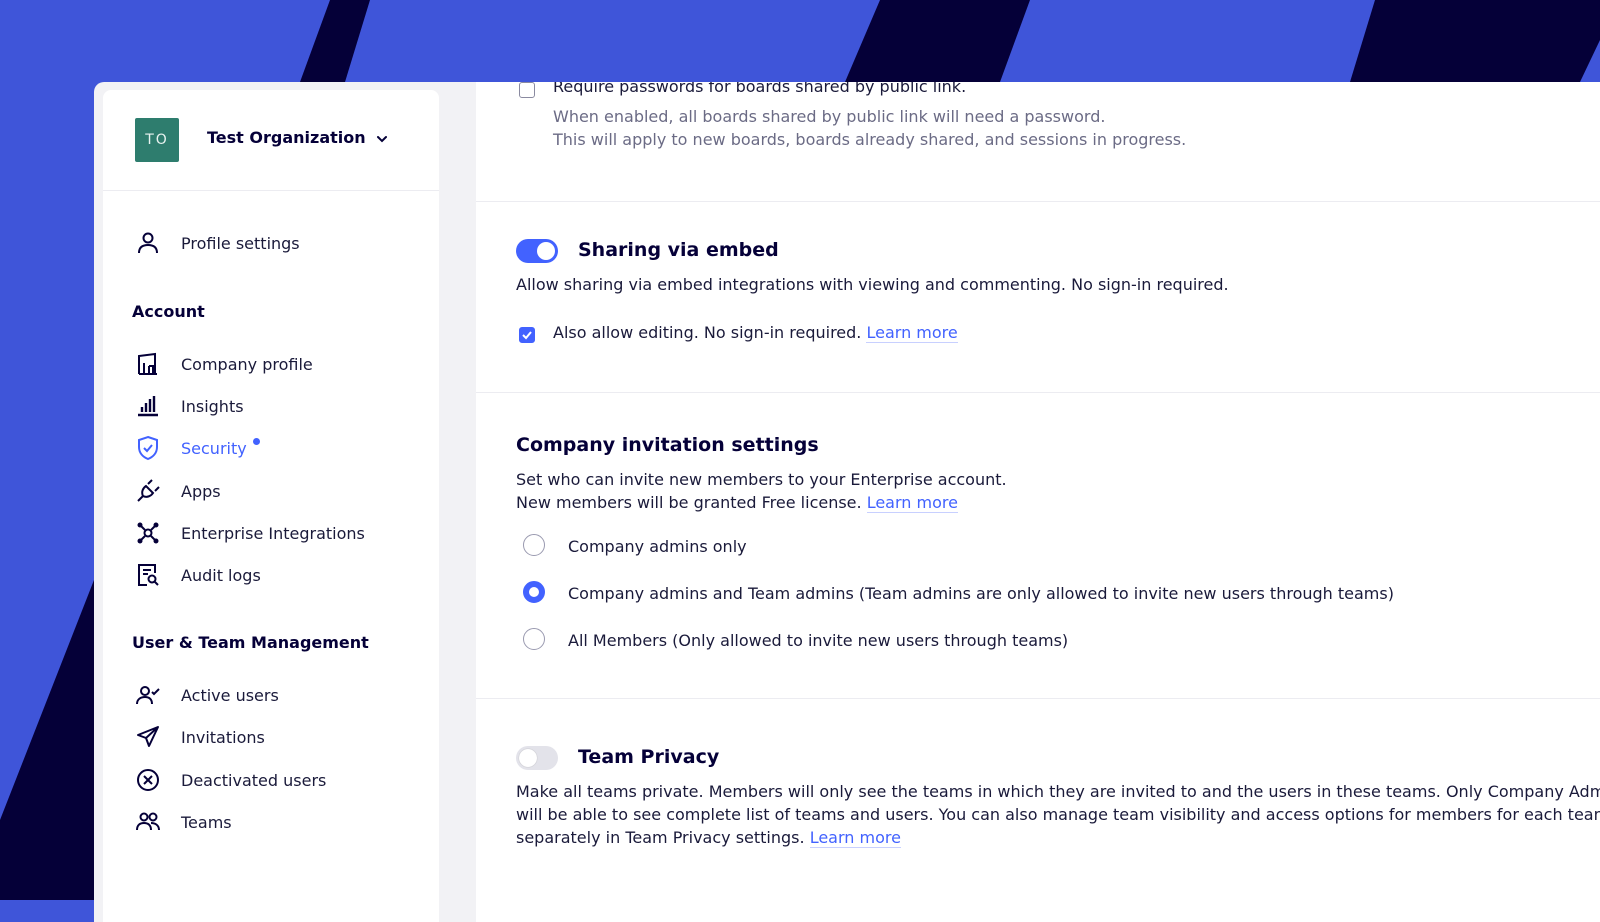 Image resolution: width=1600 pixels, height=922 pixels. What do you see at coordinates (148, 575) in the screenshot?
I see `audit-log-icon` at bounding box center [148, 575].